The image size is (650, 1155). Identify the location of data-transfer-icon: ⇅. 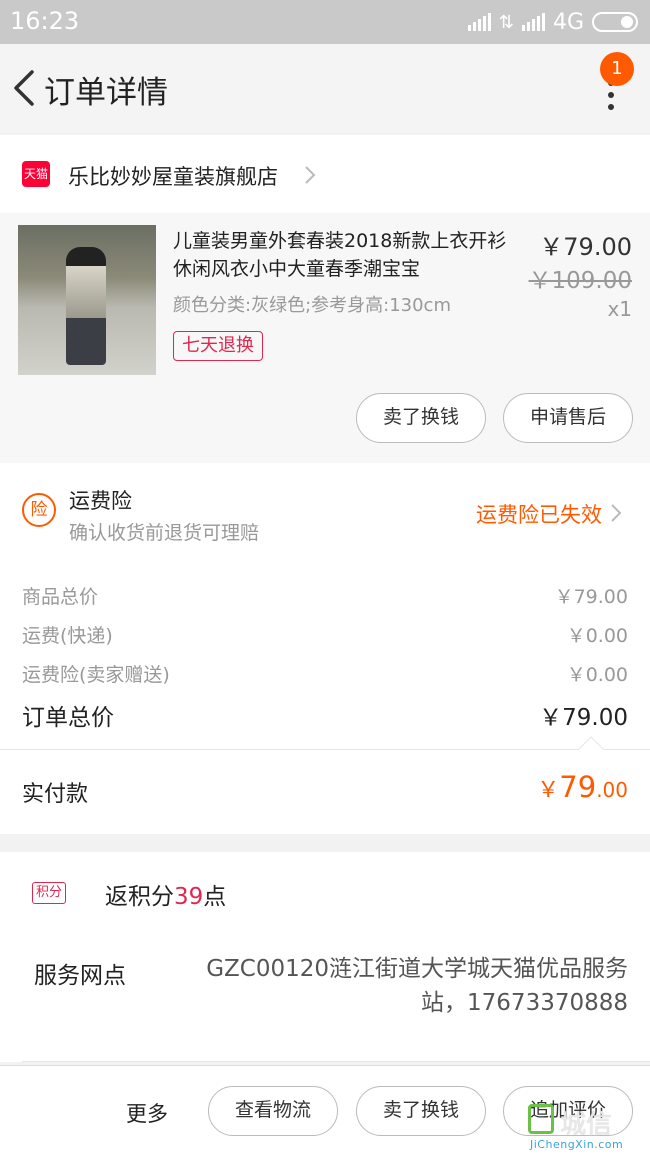
(506, 22).